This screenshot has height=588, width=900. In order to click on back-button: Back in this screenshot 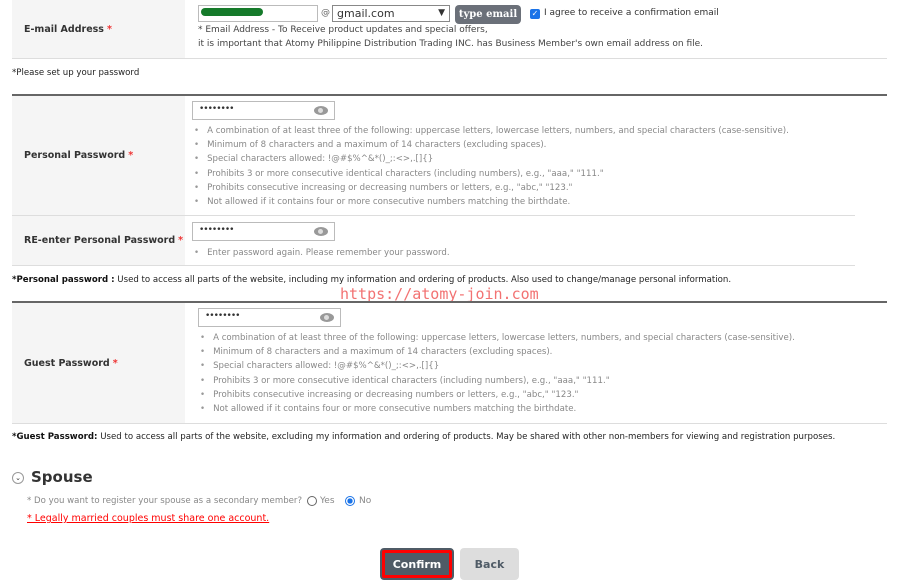, I will do `click(489, 564)`.